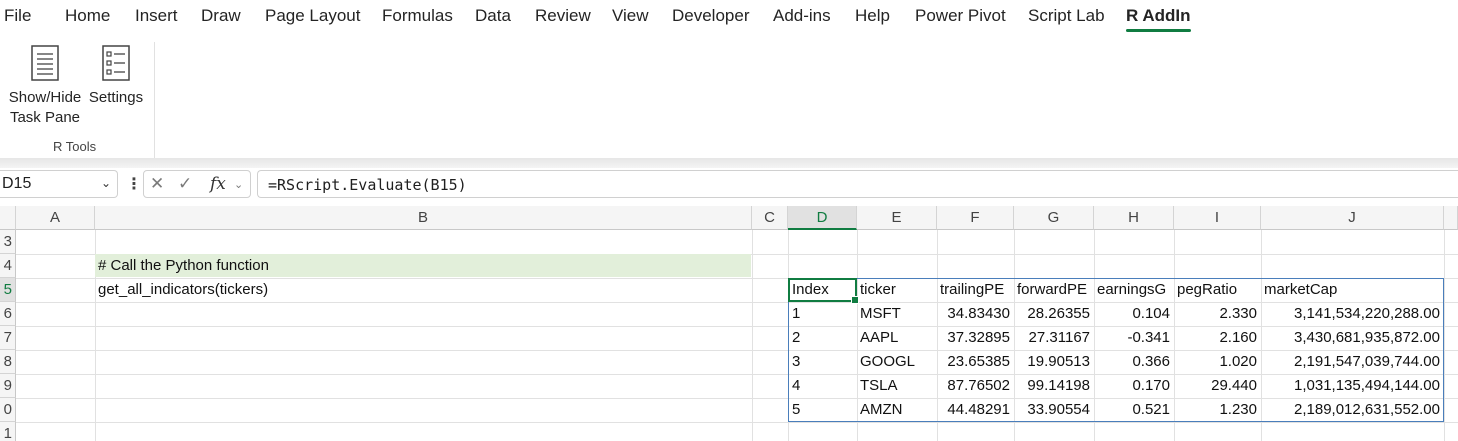 The width and height of the screenshot is (1458, 441). Describe the element at coordinates (1350, 338) in the screenshot. I see `table-cell: 3,430,681,935,872.00` at that location.